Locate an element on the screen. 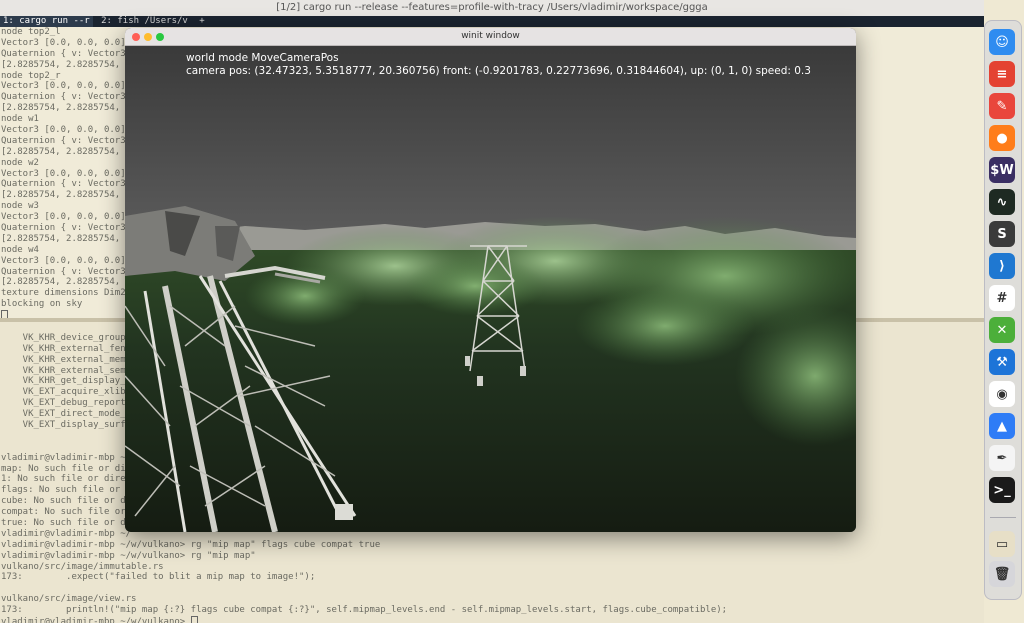 Image resolution: width=1024 pixels, height=623 pixels. tab-fish: 2: fish /Users/v is located at coordinates (144, 21).